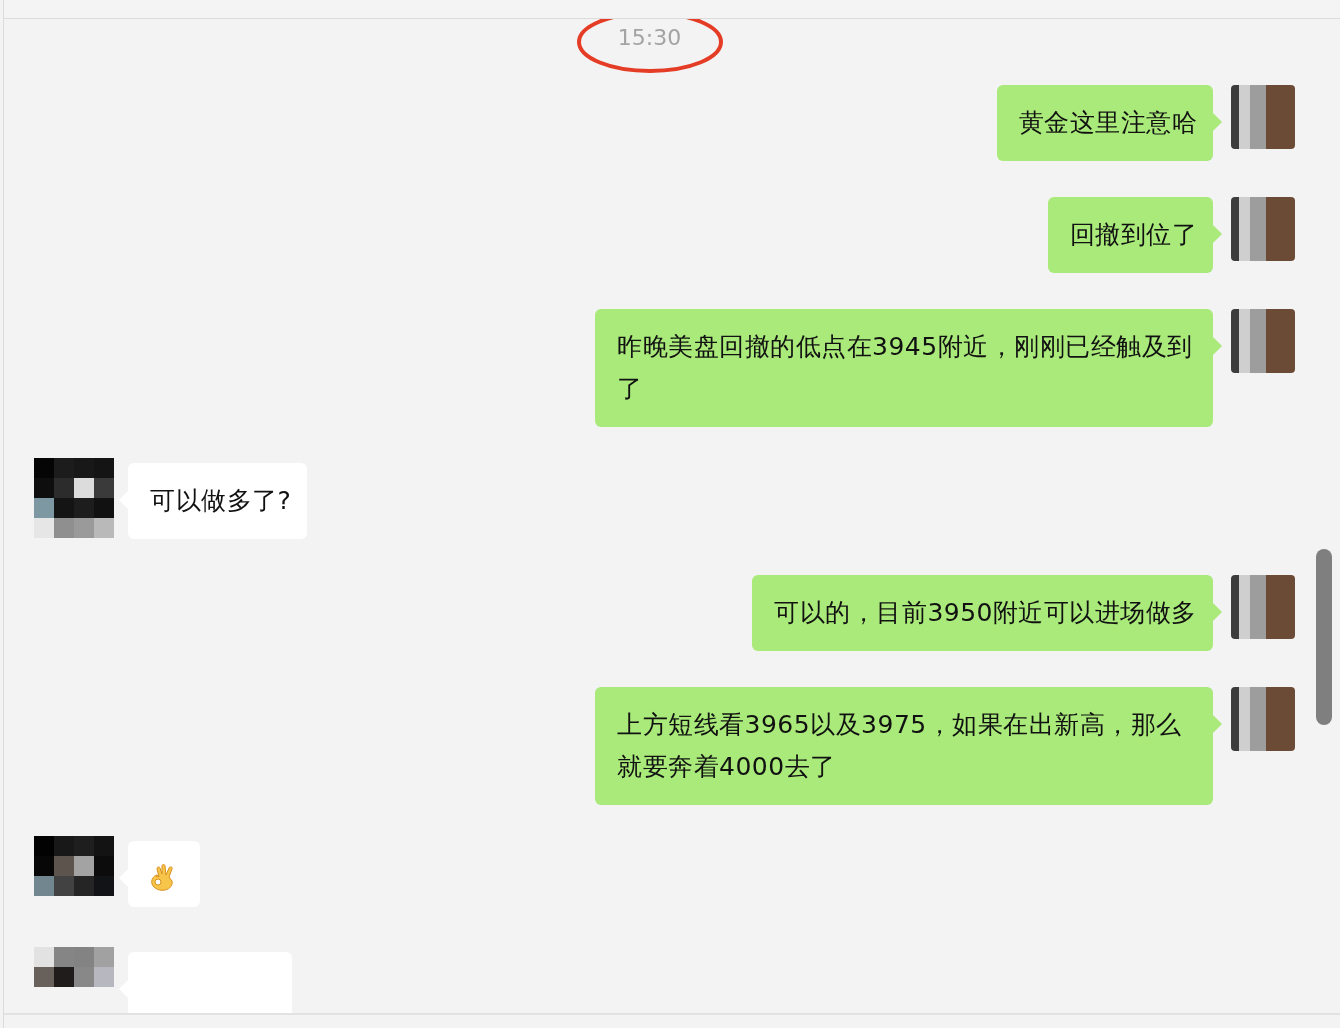 This screenshot has height=1028, width=1340. What do you see at coordinates (1130, 235) in the screenshot?
I see `message-bubble: 回撤到位了` at bounding box center [1130, 235].